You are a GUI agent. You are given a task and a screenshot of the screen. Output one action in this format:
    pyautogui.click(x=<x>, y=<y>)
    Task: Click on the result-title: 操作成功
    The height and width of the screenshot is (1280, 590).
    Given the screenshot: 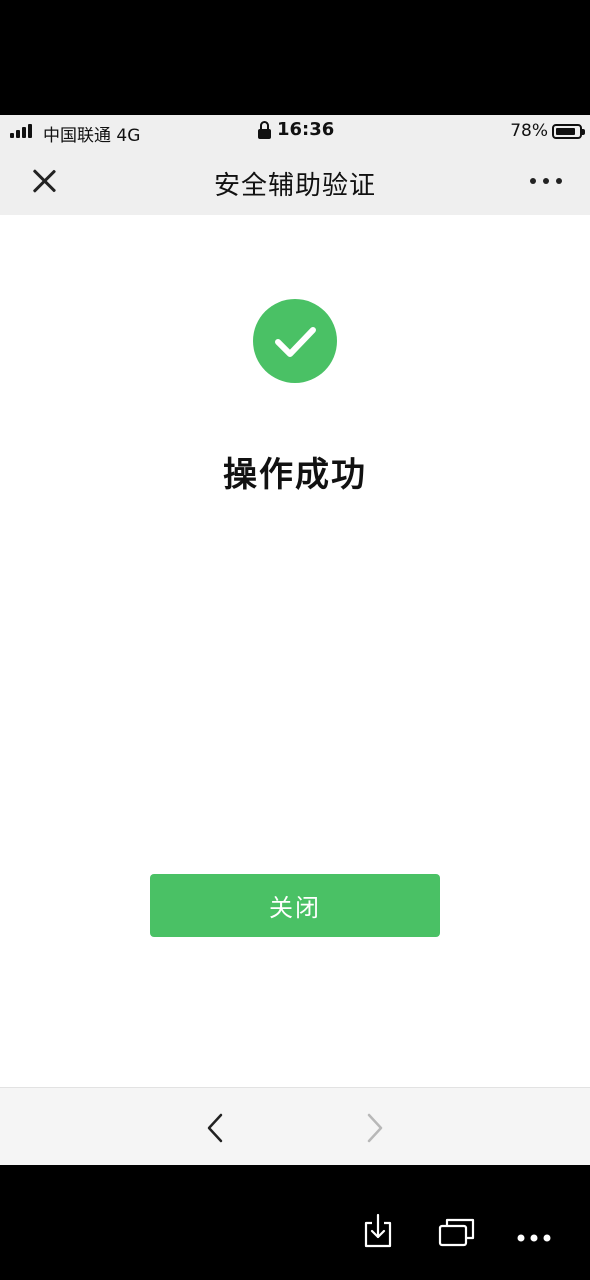 What is the action you would take?
    pyautogui.click(x=295, y=475)
    